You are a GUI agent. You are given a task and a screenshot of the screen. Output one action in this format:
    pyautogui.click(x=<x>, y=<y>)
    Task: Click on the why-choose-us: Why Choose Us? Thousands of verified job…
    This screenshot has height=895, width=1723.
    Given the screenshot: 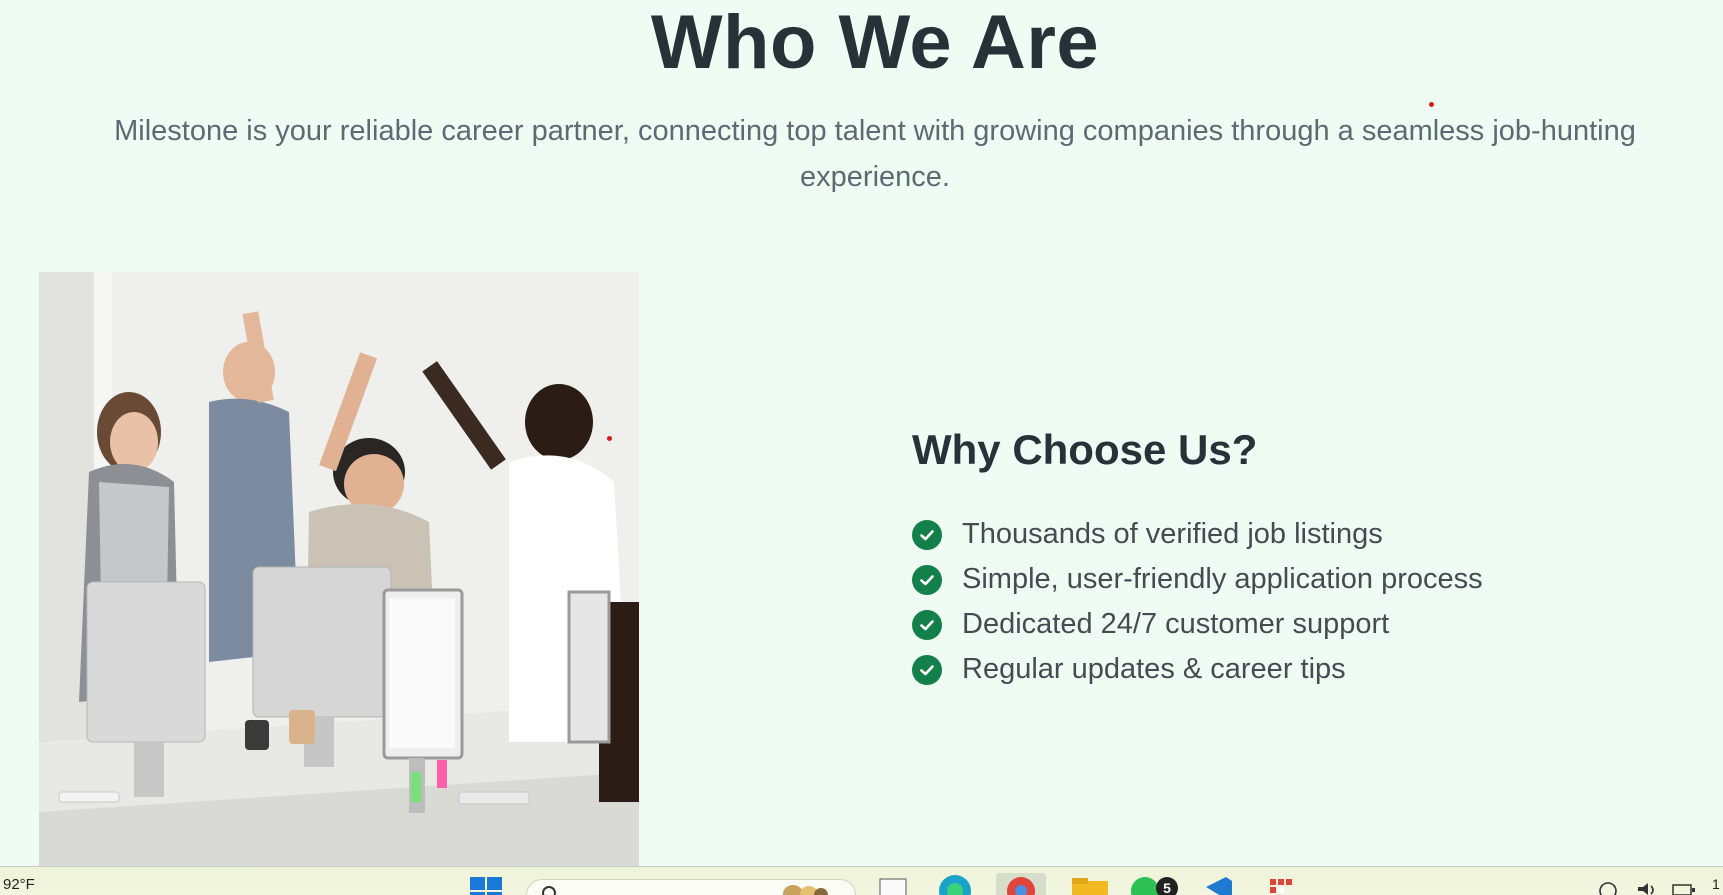 What is the action you would take?
    pyautogui.click(x=1292, y=556)
    